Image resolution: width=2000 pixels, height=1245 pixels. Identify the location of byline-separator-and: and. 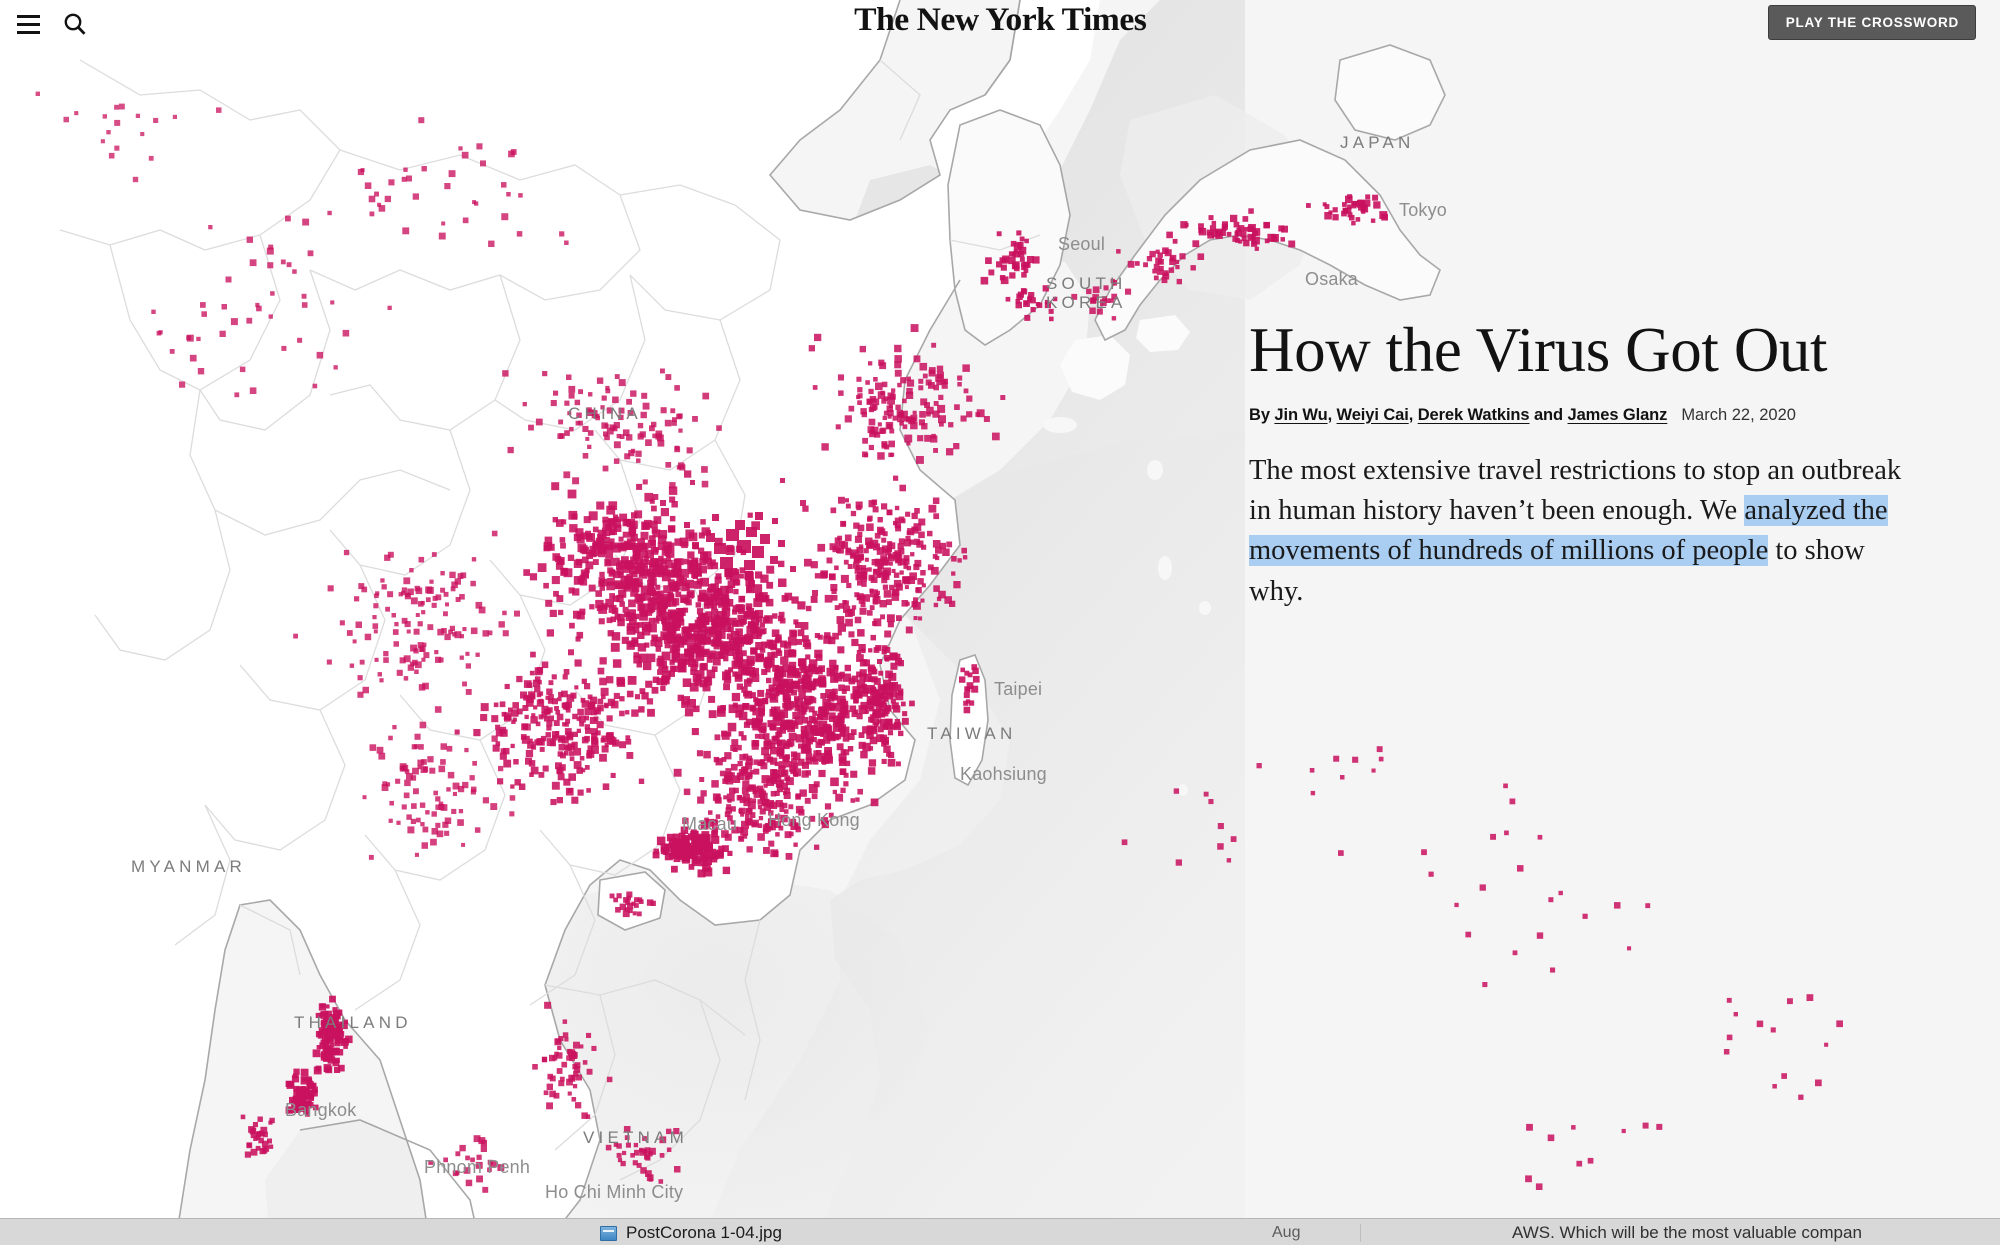
(1548, 414).